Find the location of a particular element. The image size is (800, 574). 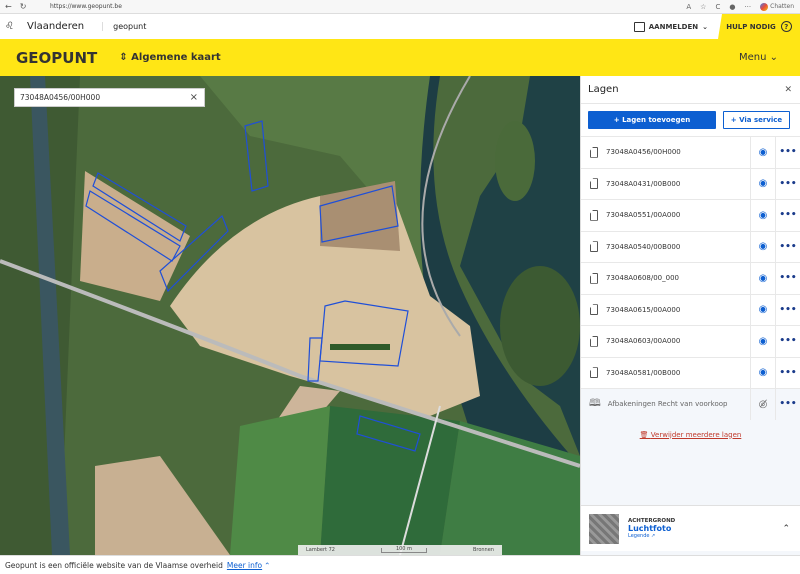

org-name: Vlaanderen is located at coordinates (55, 26).